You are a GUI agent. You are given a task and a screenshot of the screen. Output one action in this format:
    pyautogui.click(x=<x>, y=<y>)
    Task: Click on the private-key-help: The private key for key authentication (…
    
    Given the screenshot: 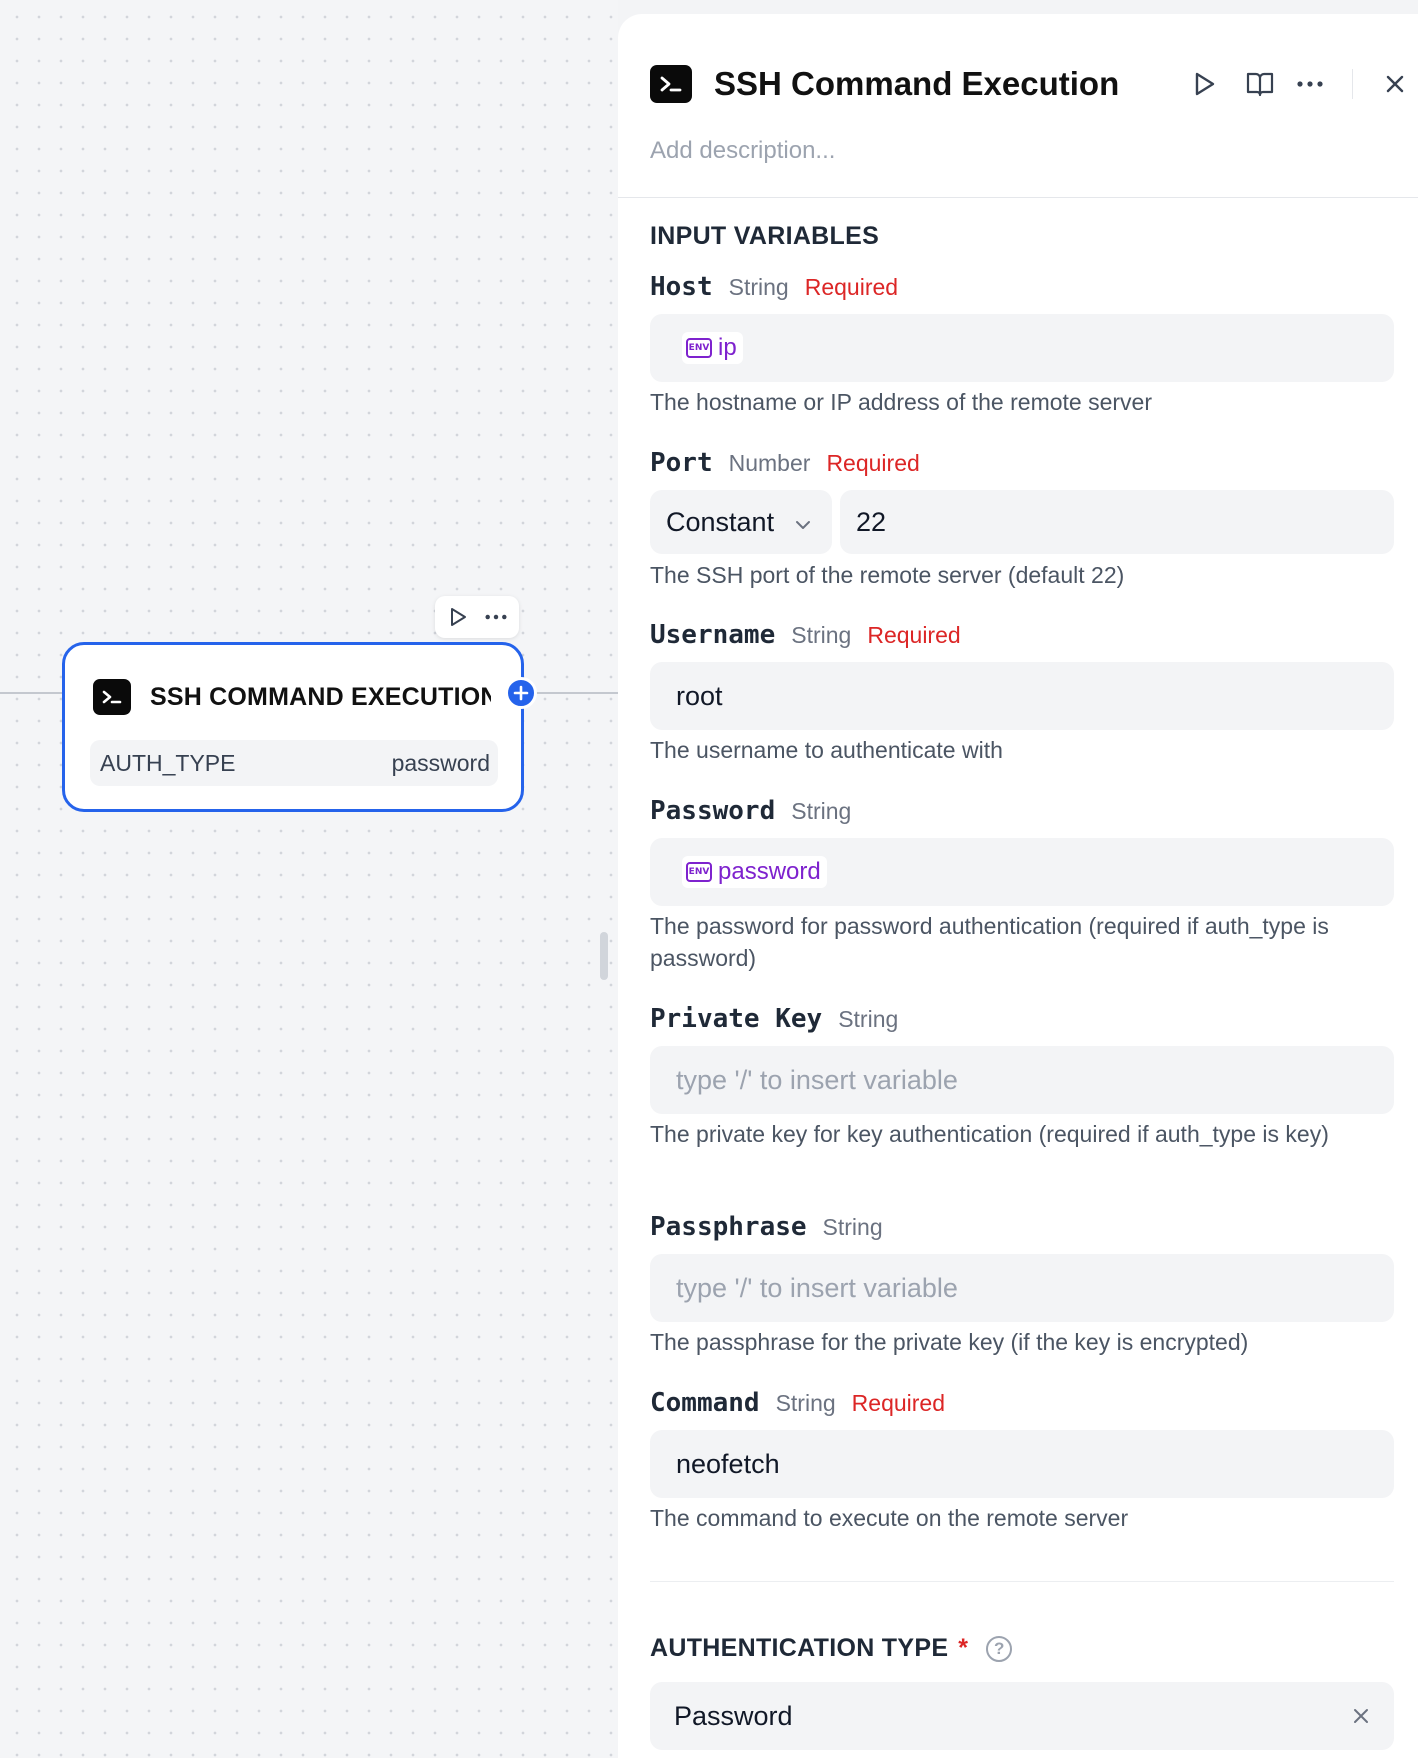 What is the action you would take?
    pyautogui.click(x=989, y=1134)
    